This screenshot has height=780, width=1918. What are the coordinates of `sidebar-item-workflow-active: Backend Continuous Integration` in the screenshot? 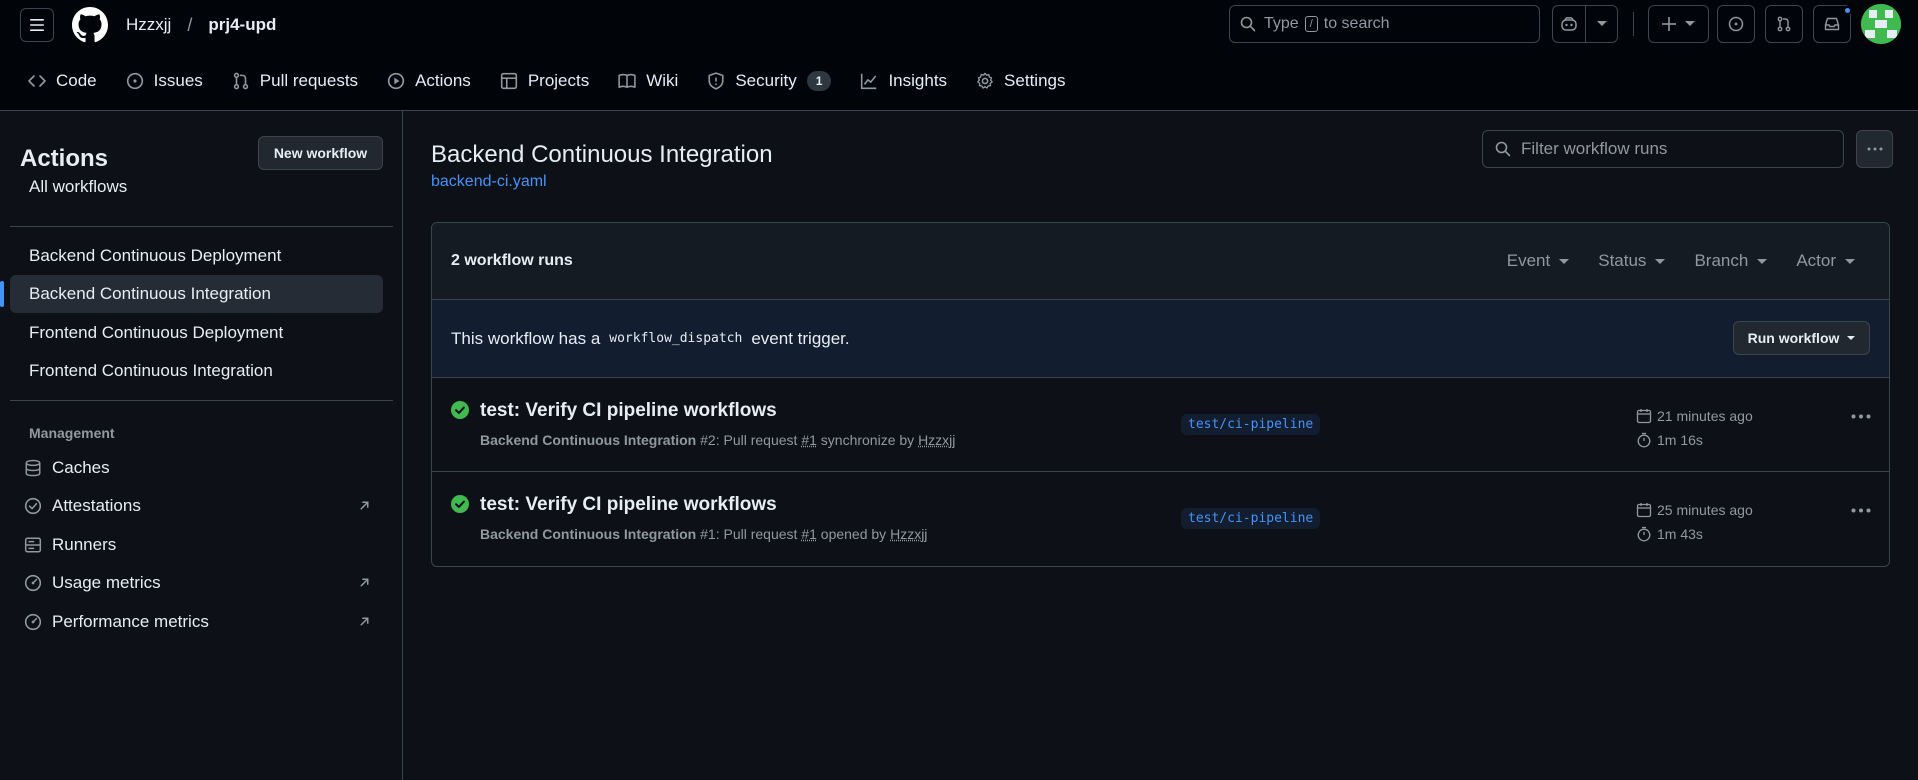 It's located at (191, 294).